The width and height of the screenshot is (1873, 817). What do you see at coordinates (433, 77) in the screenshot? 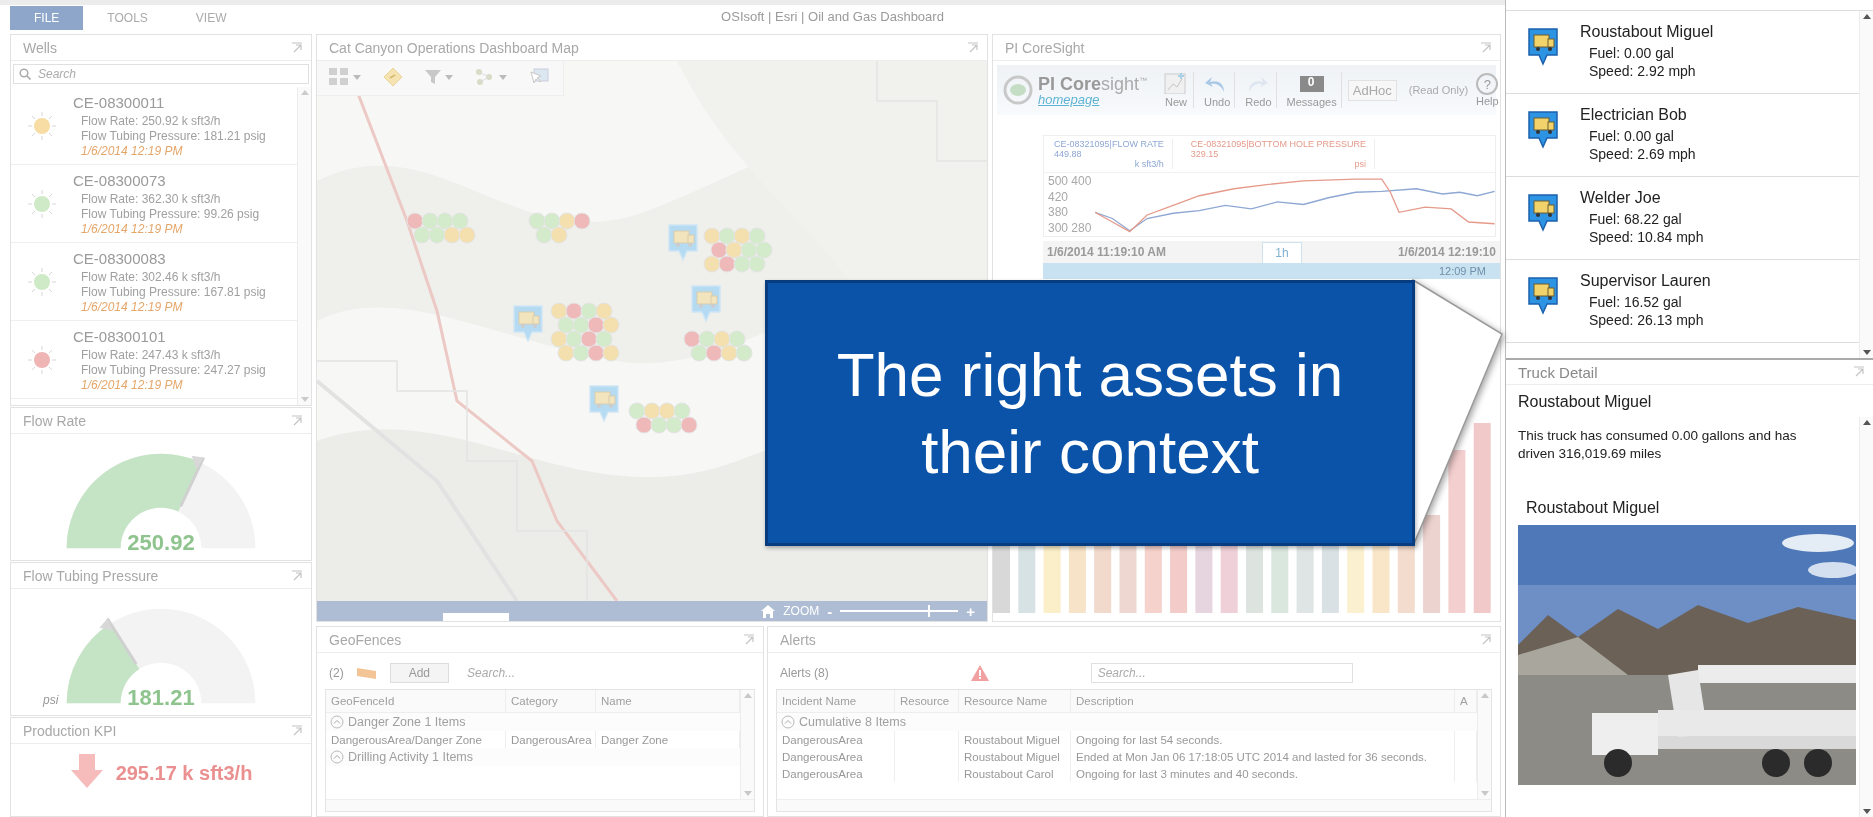
I see `filter-icon` at bounding box center [433, 77].